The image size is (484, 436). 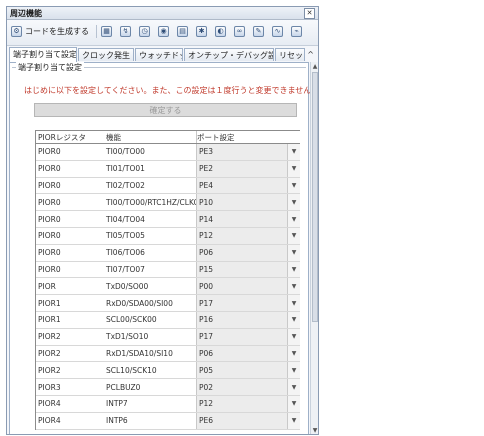 What do you see at coordinates (248, 286) in the screenshot?
I see `port-select: P00 ▼` at bounding box center [248, 286].